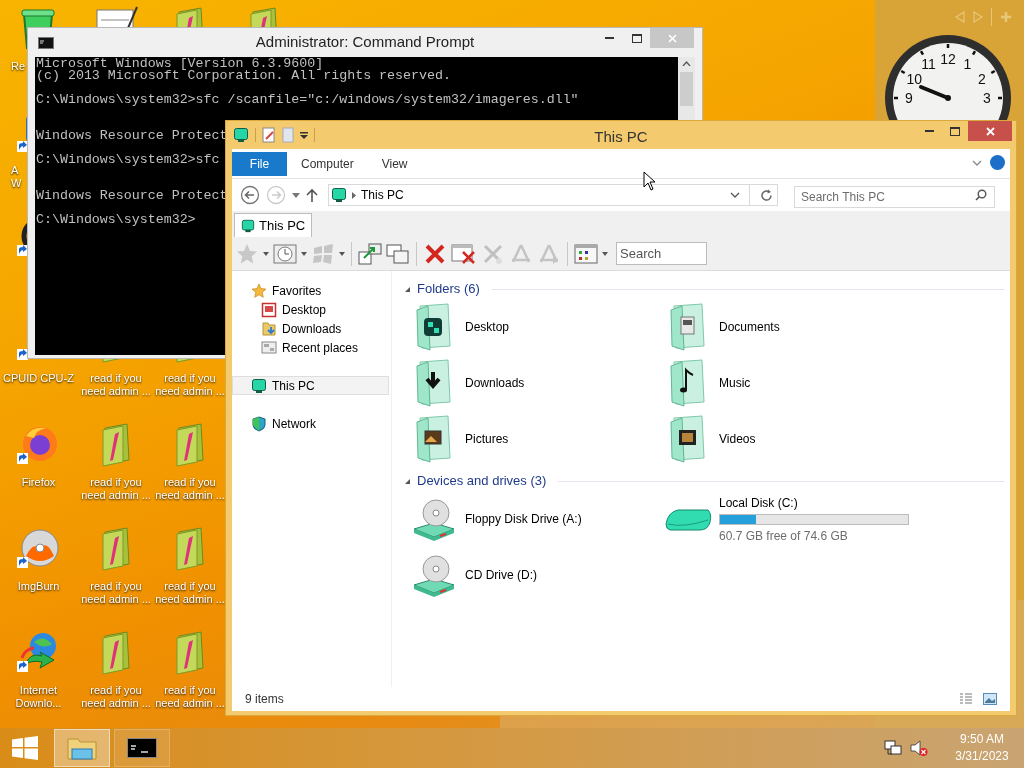 This screenshot has height=768, width=1024. What do you see at coordinates (312, 195) in the screenshot?
I see `up-icon` at bounding box center [312, 195].